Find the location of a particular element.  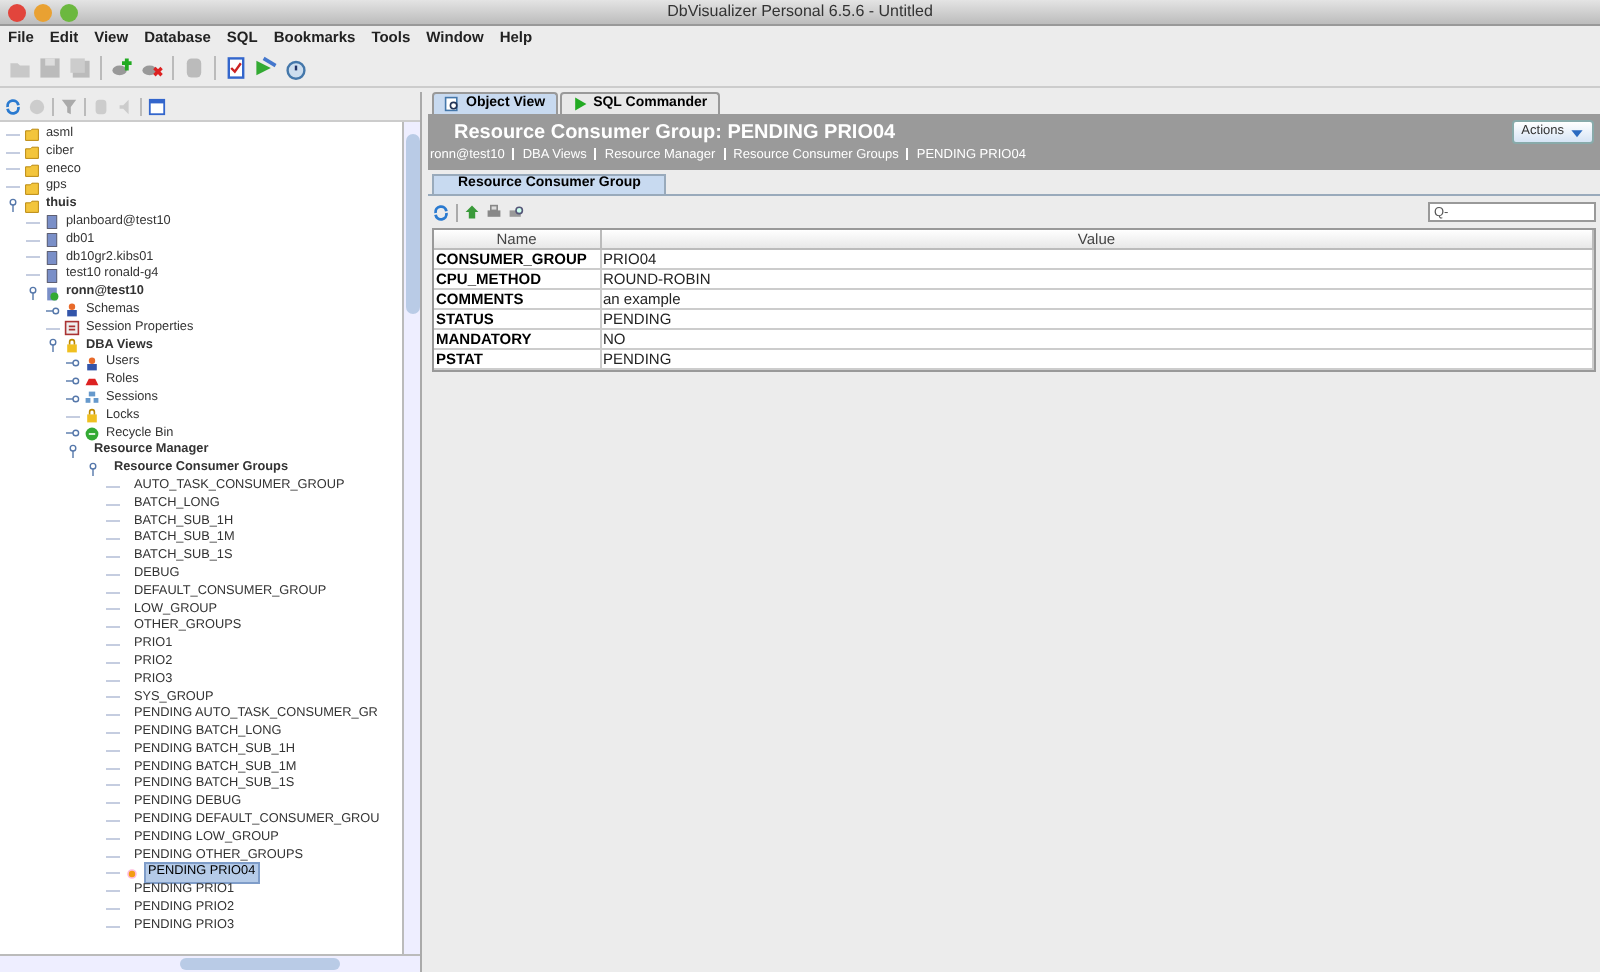

hat-icon is located at coordinates (92, 381).